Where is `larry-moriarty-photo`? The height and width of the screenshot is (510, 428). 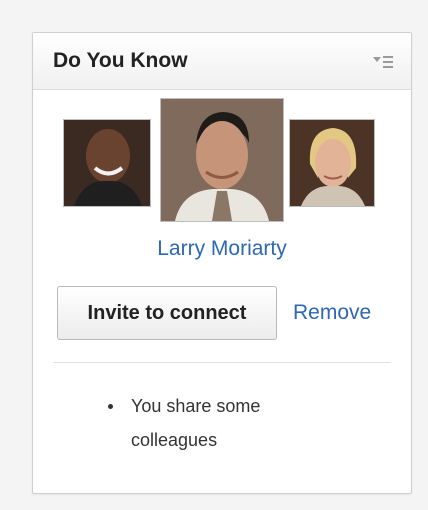
larry-moriarty-photo is located at coordinates (222, 160).